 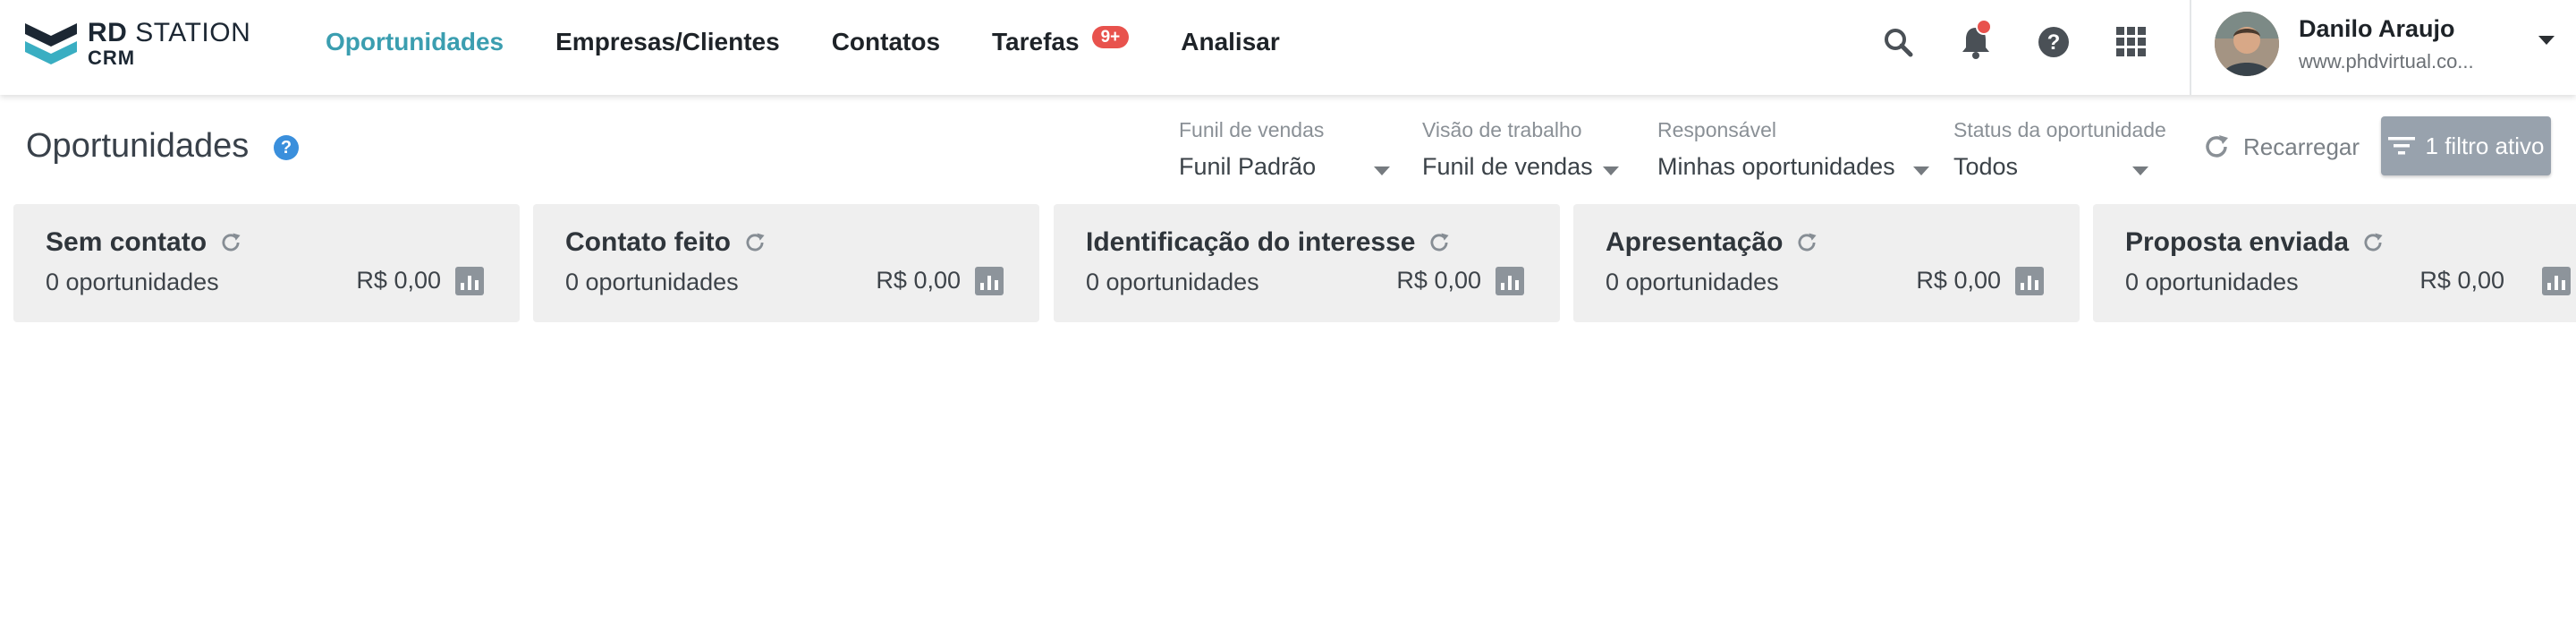 What do you see at coordinates (266, 263) in the screenshot?
I see `pipeline-stage-sem-contato: Sem contato 0 oportunidades R$ 0,00` at bounding box center [266, 263].